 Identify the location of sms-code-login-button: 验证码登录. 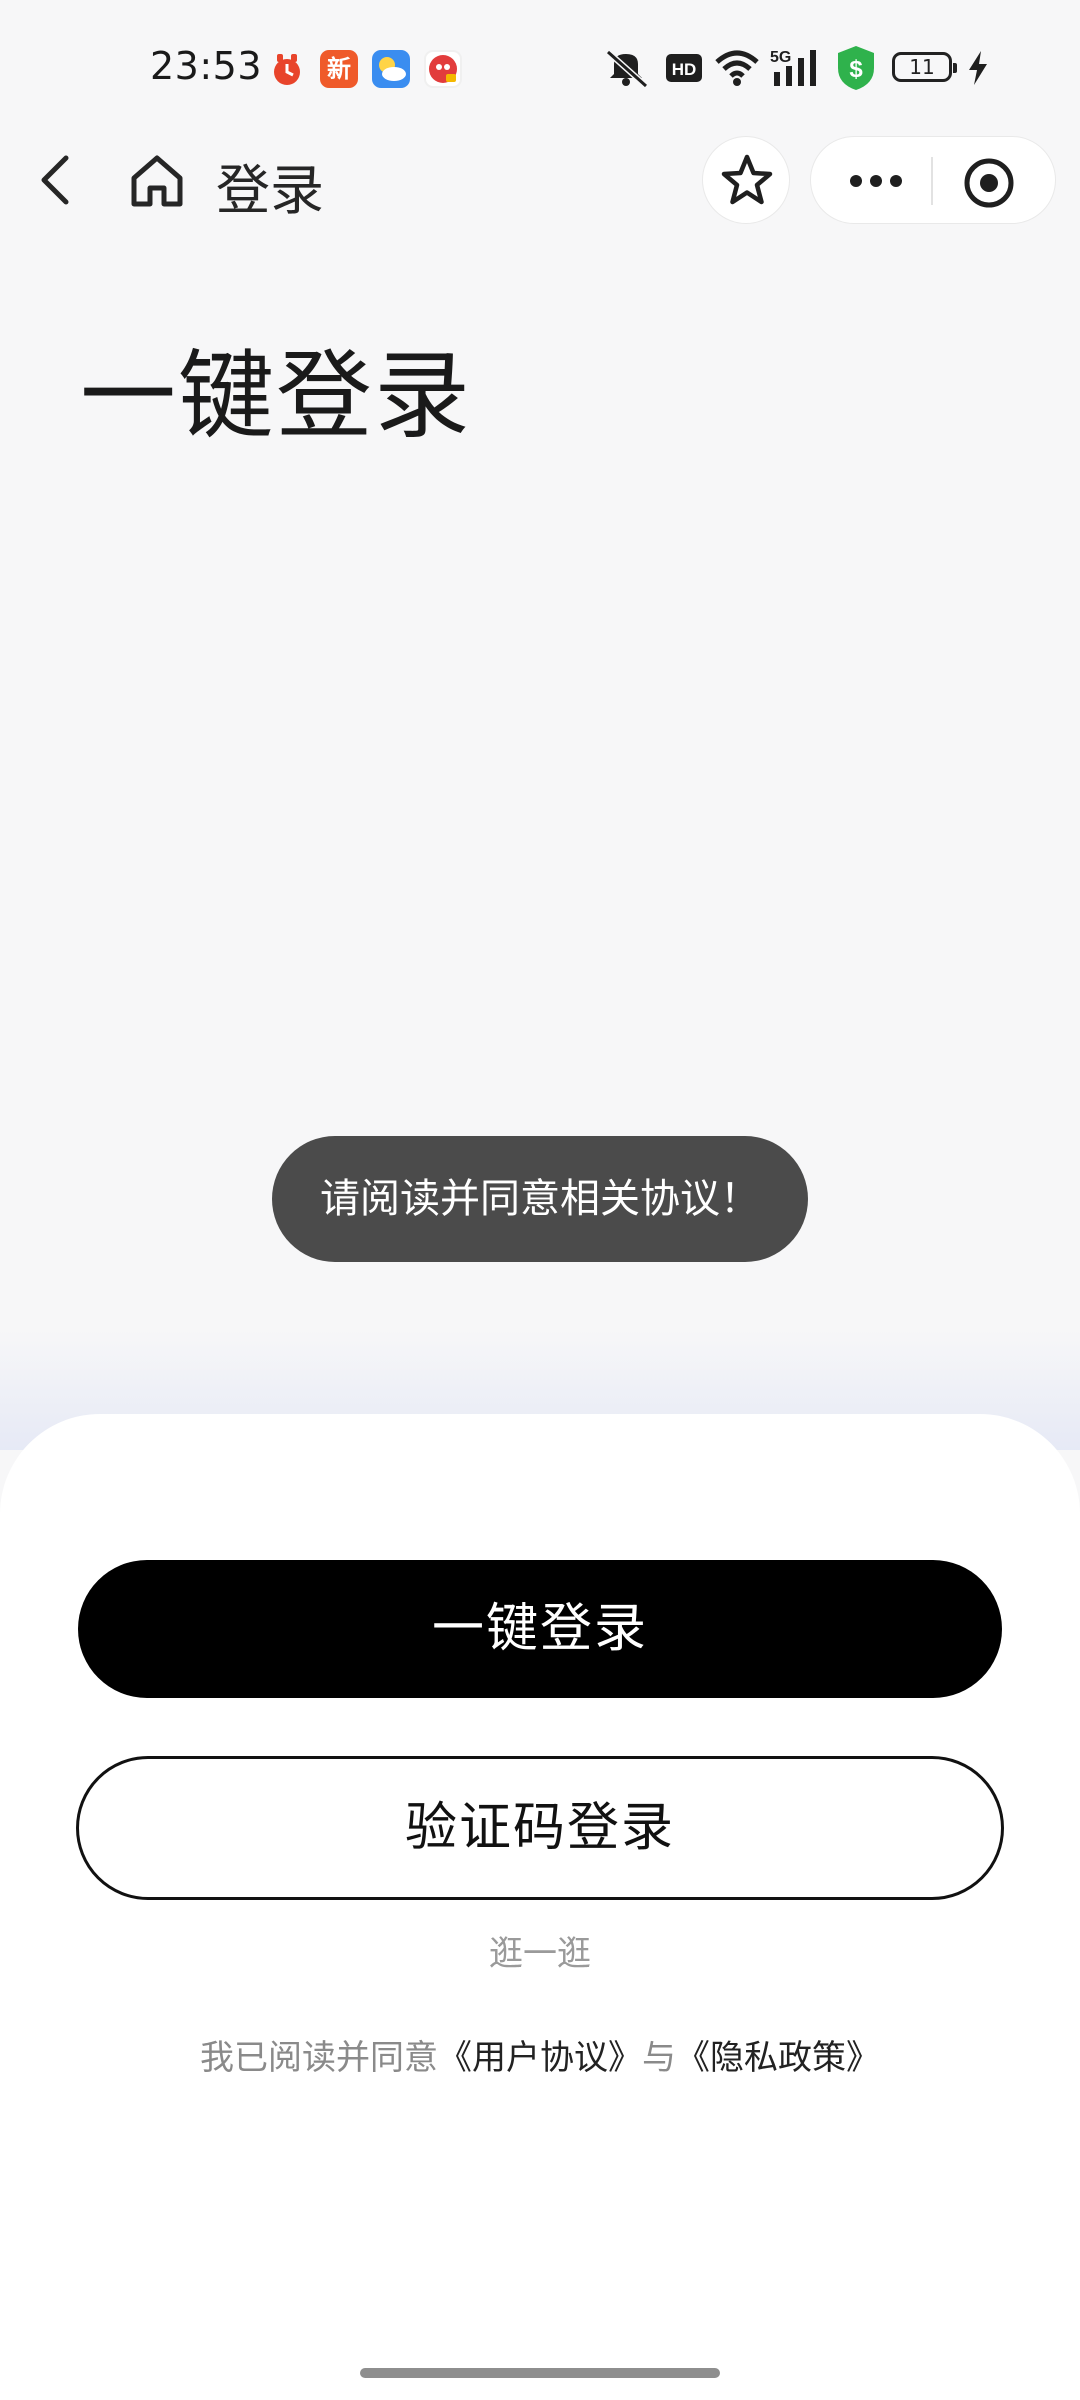
(540, 1828).